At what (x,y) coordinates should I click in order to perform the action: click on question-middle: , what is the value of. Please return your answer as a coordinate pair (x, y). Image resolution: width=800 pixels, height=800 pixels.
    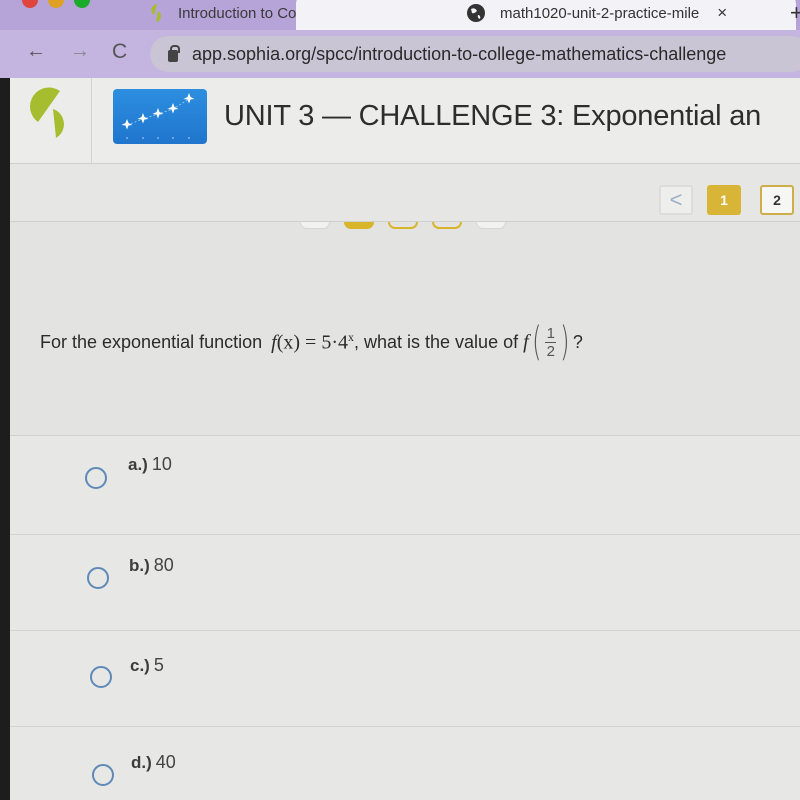
    Looking at the image, I should click on (439, 341).